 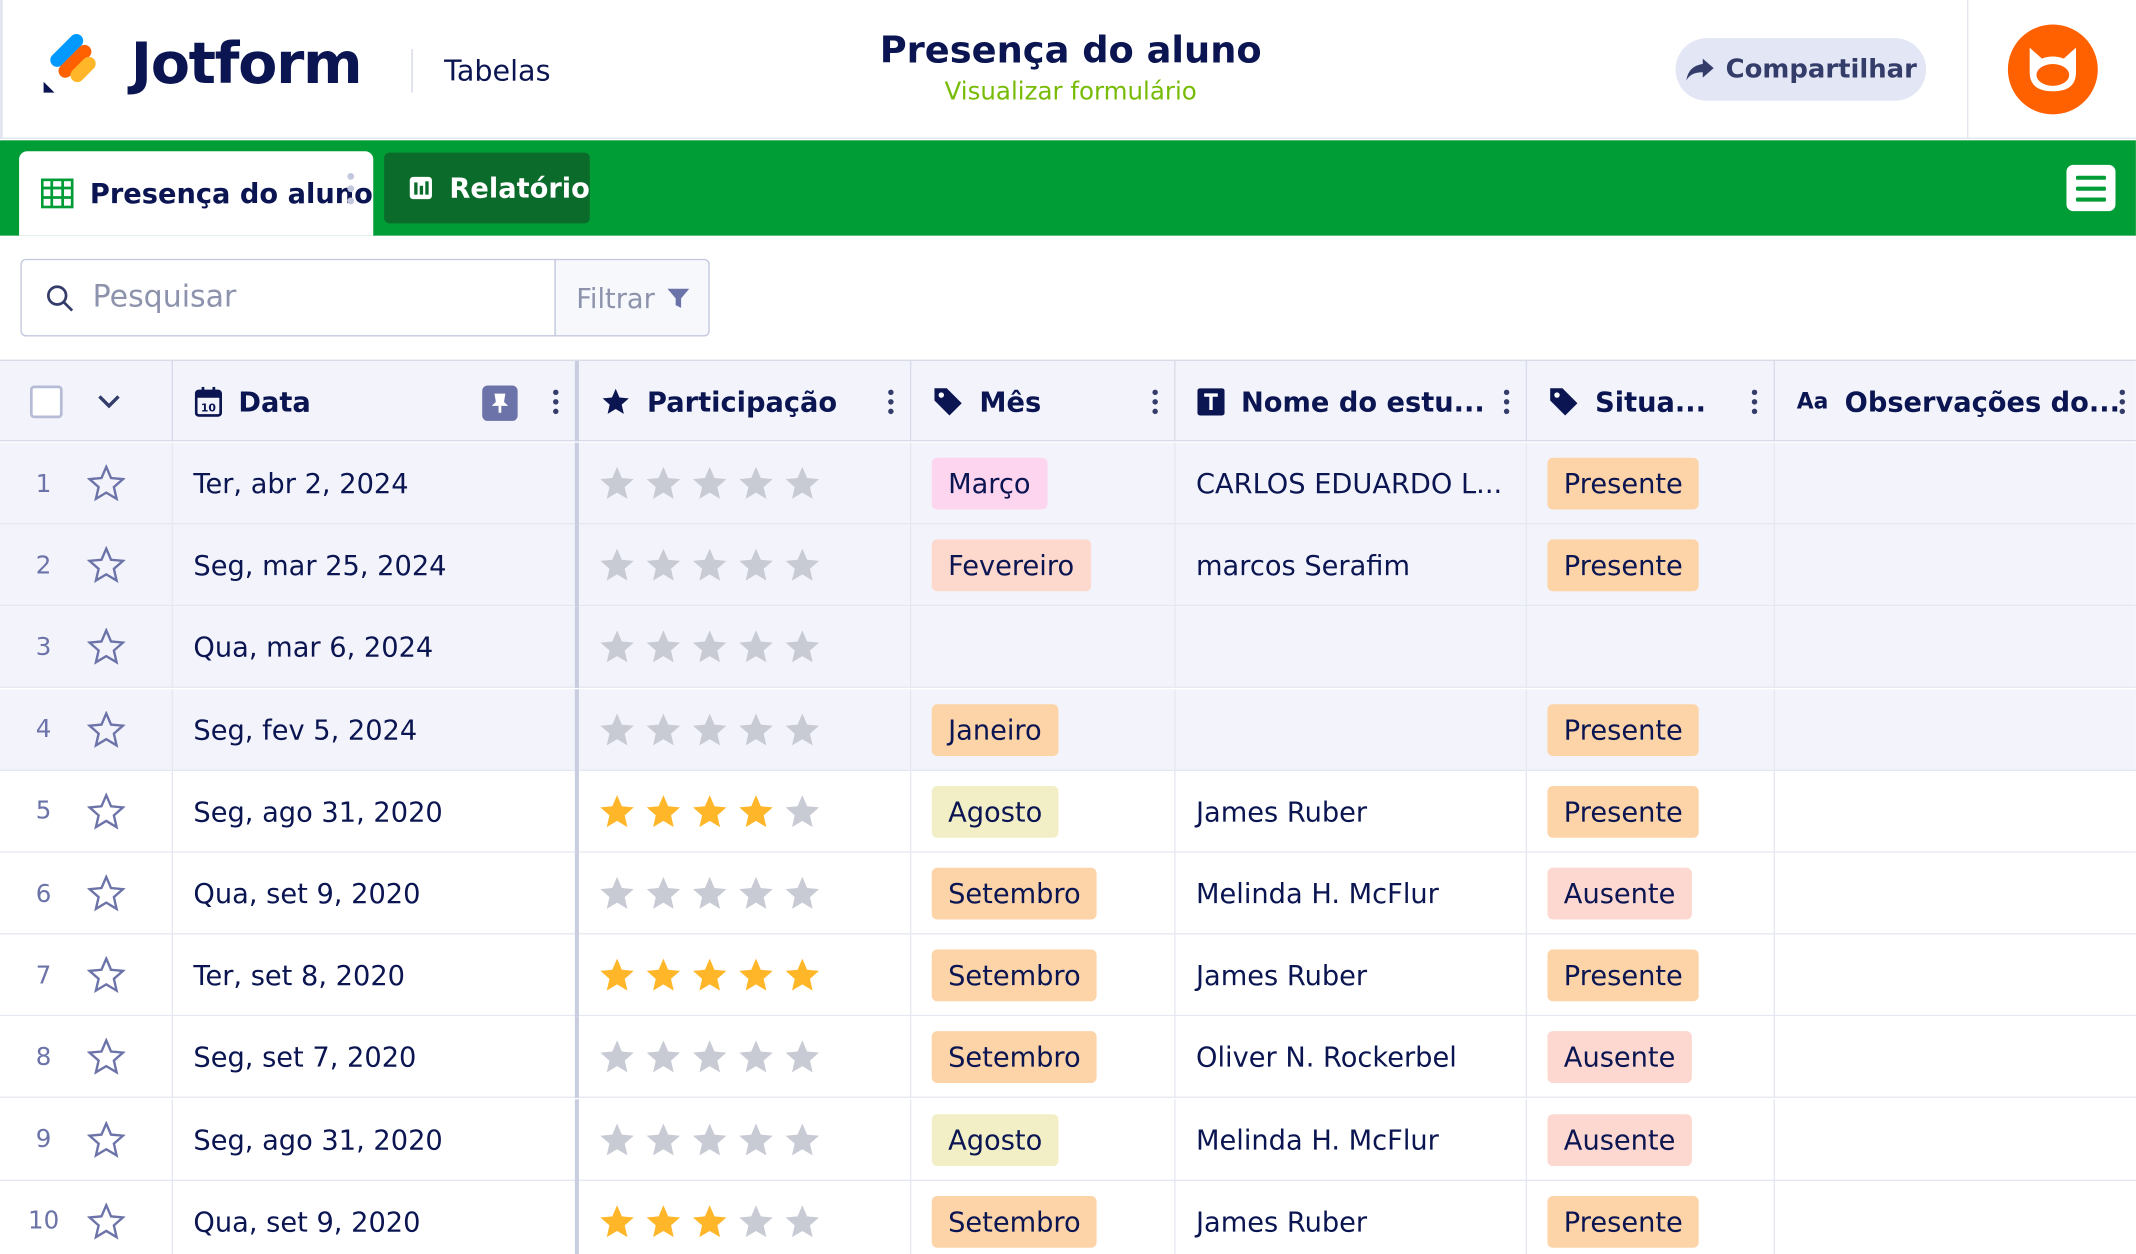 What do you see at coordinates (1352, 1057) in the screenshot?
I see `student-cell: Oliver N. Rockerbel` at bounding box center [1352, 1057].